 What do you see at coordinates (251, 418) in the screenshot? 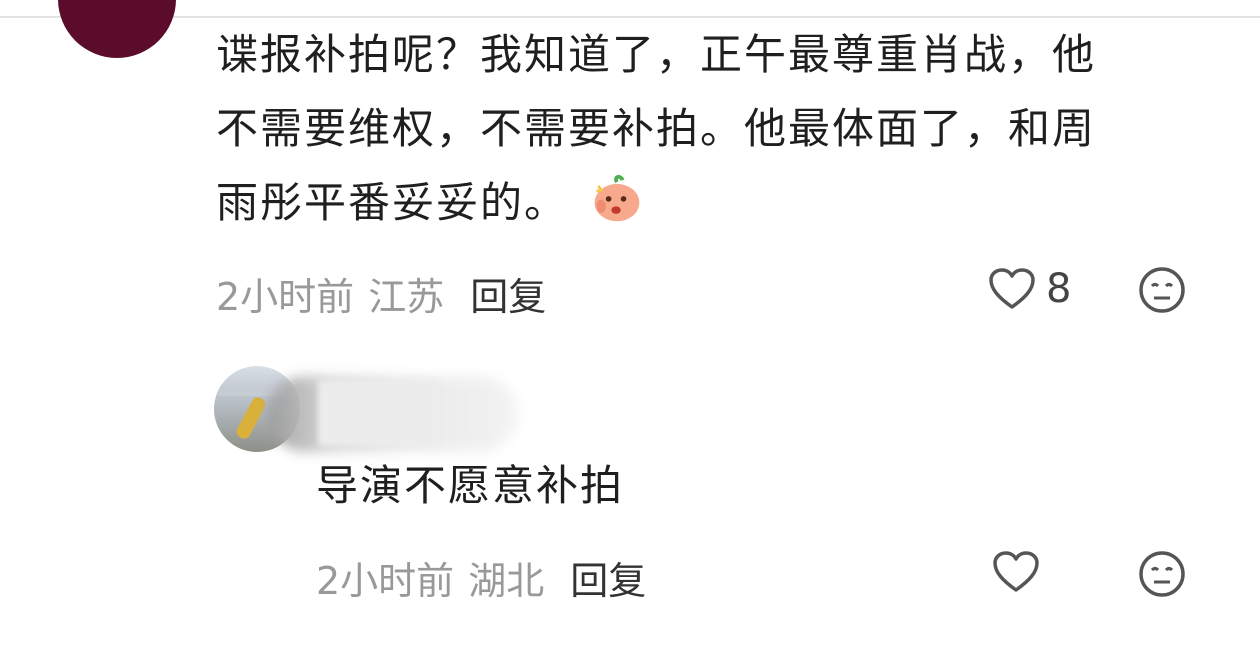
I see `avatar-detail` at bounding box center [251, 418].